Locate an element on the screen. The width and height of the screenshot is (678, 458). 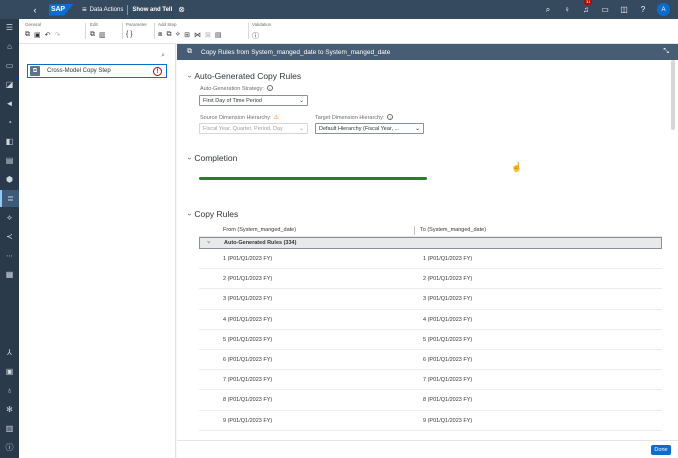
home-icon: ⌂ is located at coordinates (9, 46).